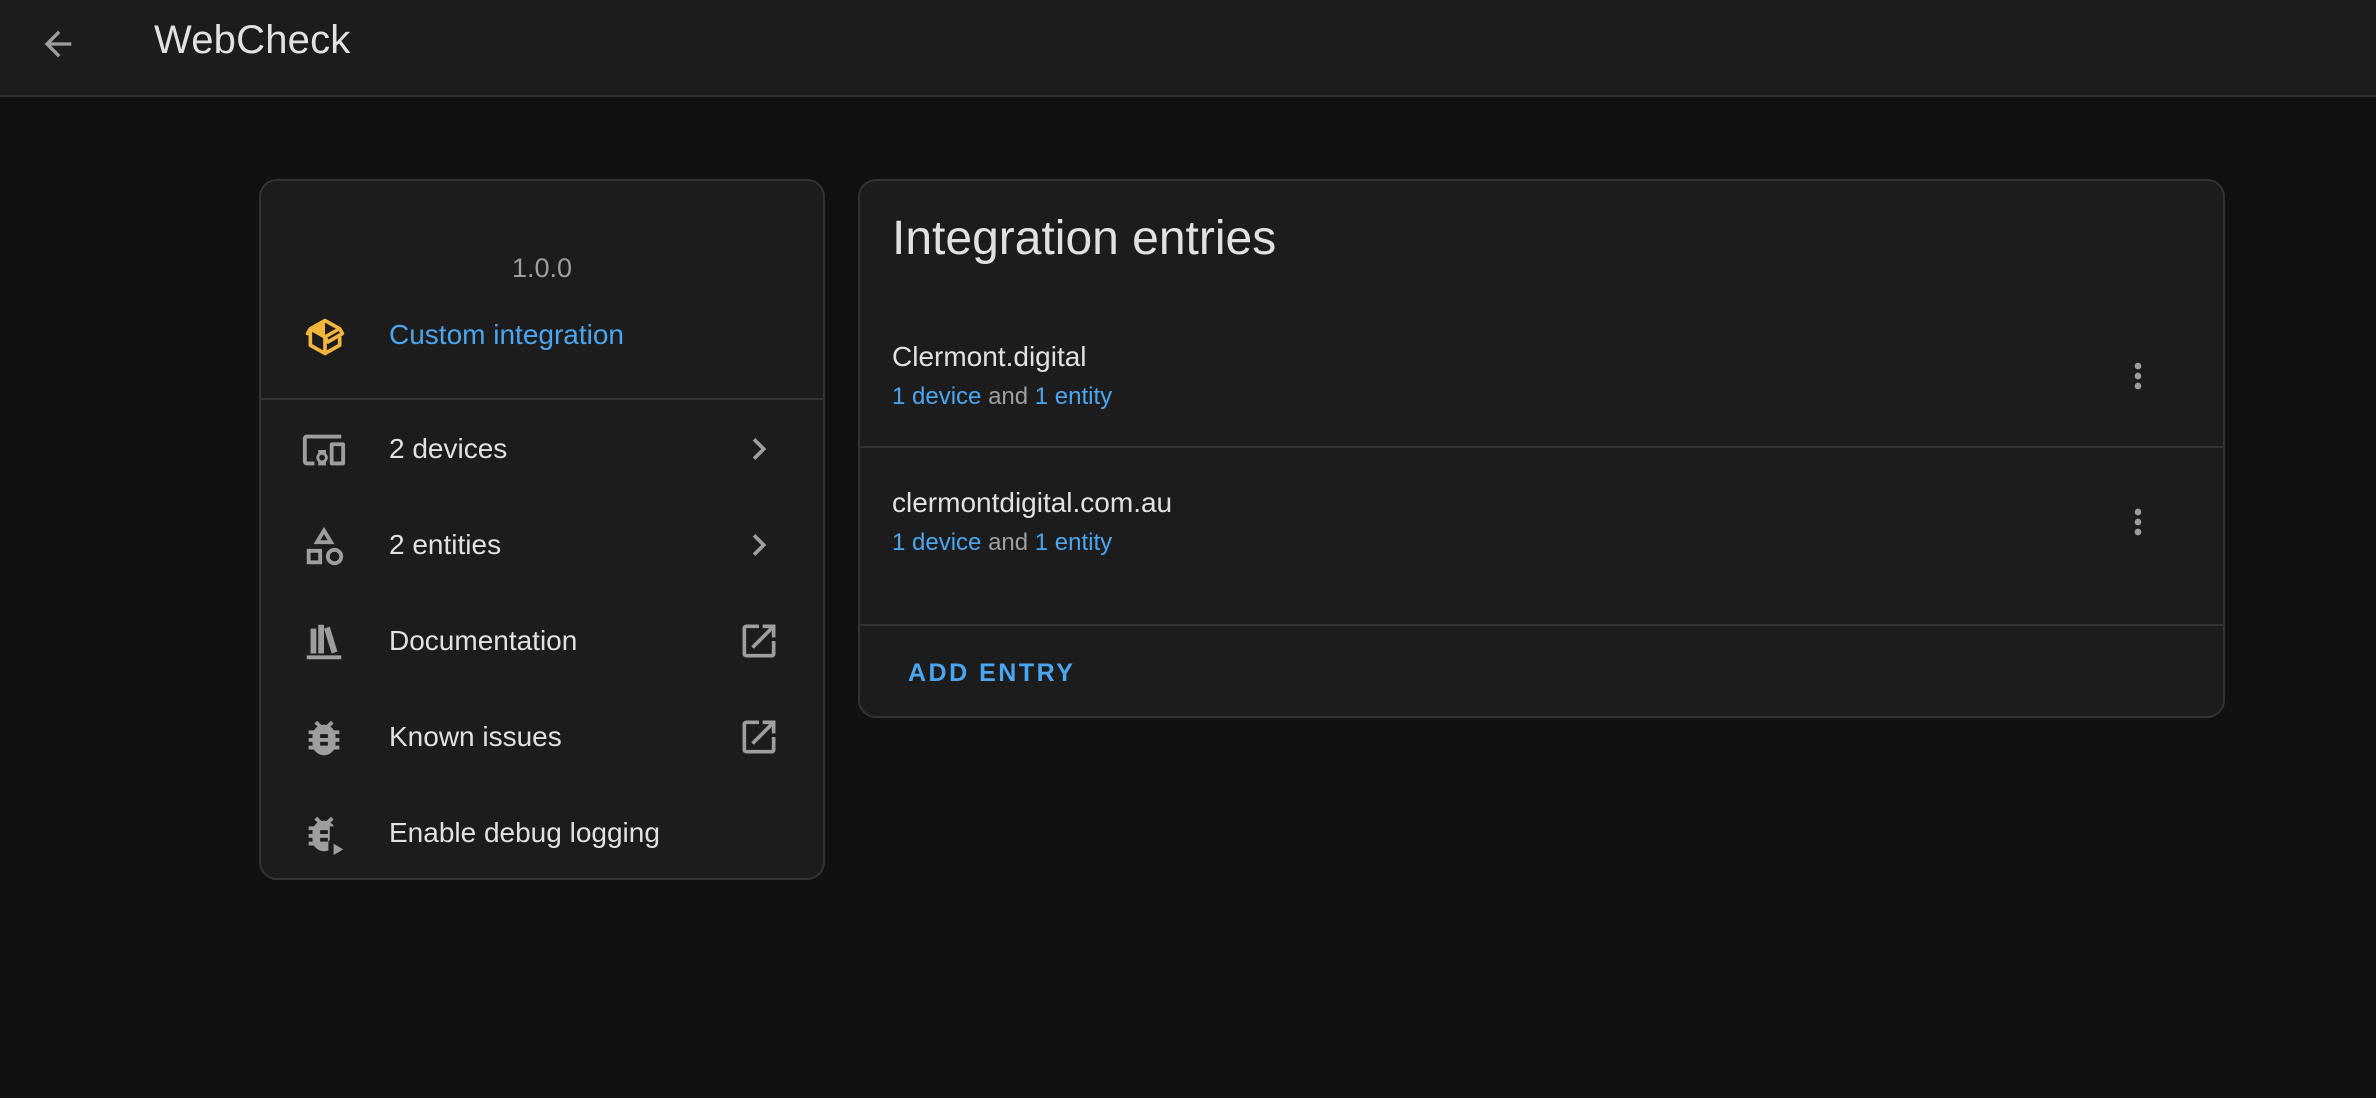 The height and width of the screenshot is (1098, 2376). I want to click on arrow-left-icon, so click(58, 44).